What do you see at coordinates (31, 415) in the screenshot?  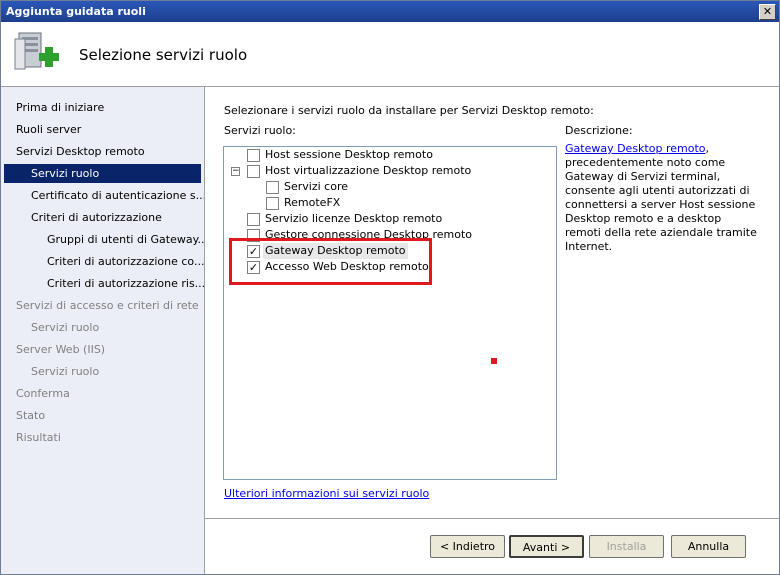 I see `nav-item-stato: Stato` at bounding box center [31, 415].